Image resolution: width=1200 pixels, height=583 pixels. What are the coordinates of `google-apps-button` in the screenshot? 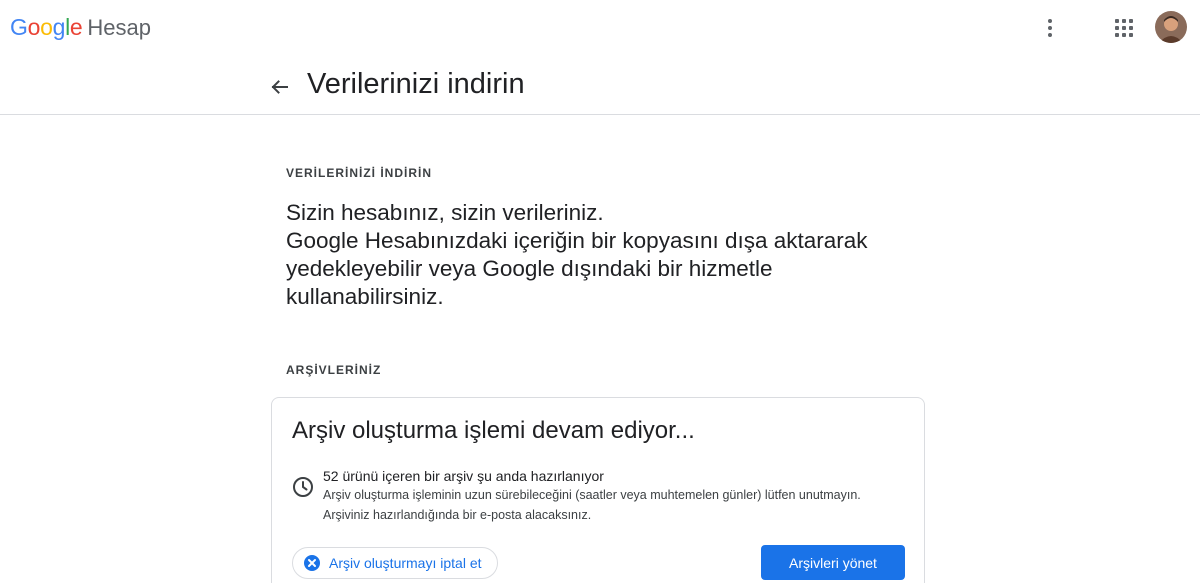 It's located at (1124, 28).